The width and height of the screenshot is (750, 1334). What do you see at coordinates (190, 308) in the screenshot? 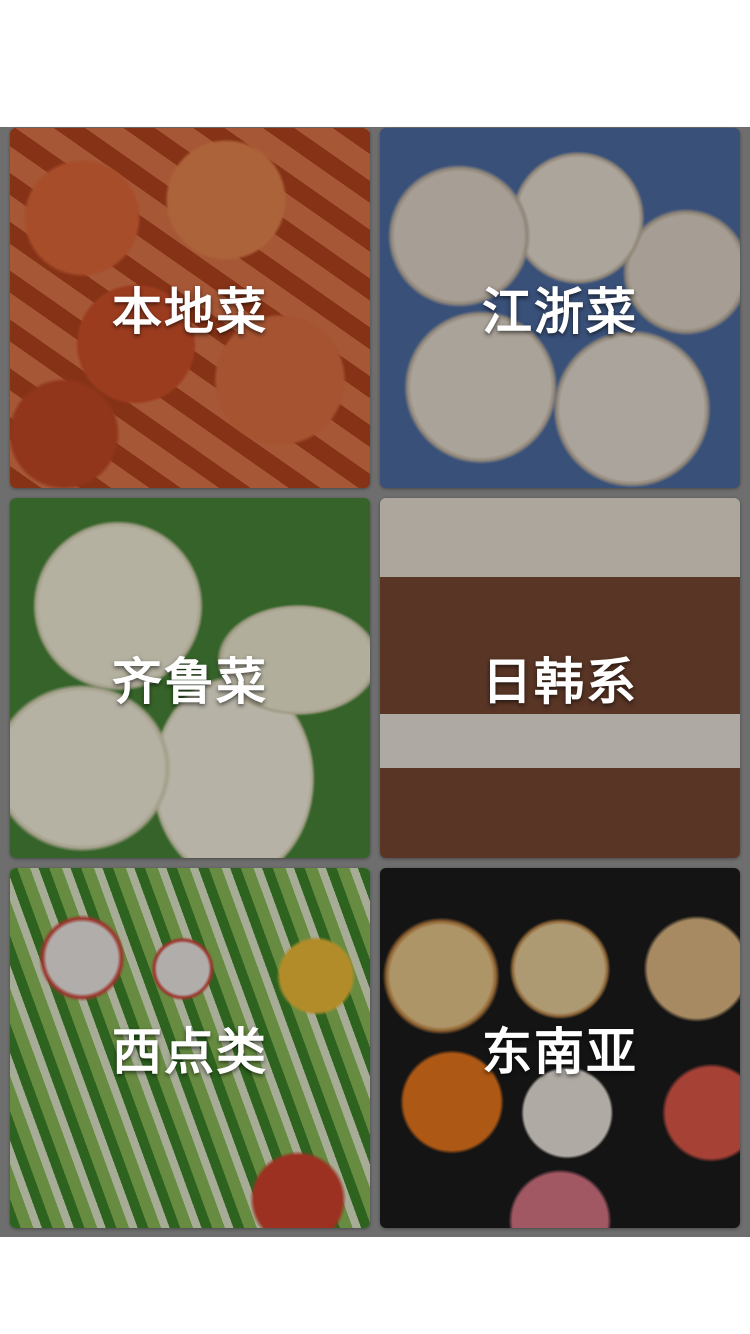
I see `category-tile-local: 本地菜` at bounding box center [190, 308].